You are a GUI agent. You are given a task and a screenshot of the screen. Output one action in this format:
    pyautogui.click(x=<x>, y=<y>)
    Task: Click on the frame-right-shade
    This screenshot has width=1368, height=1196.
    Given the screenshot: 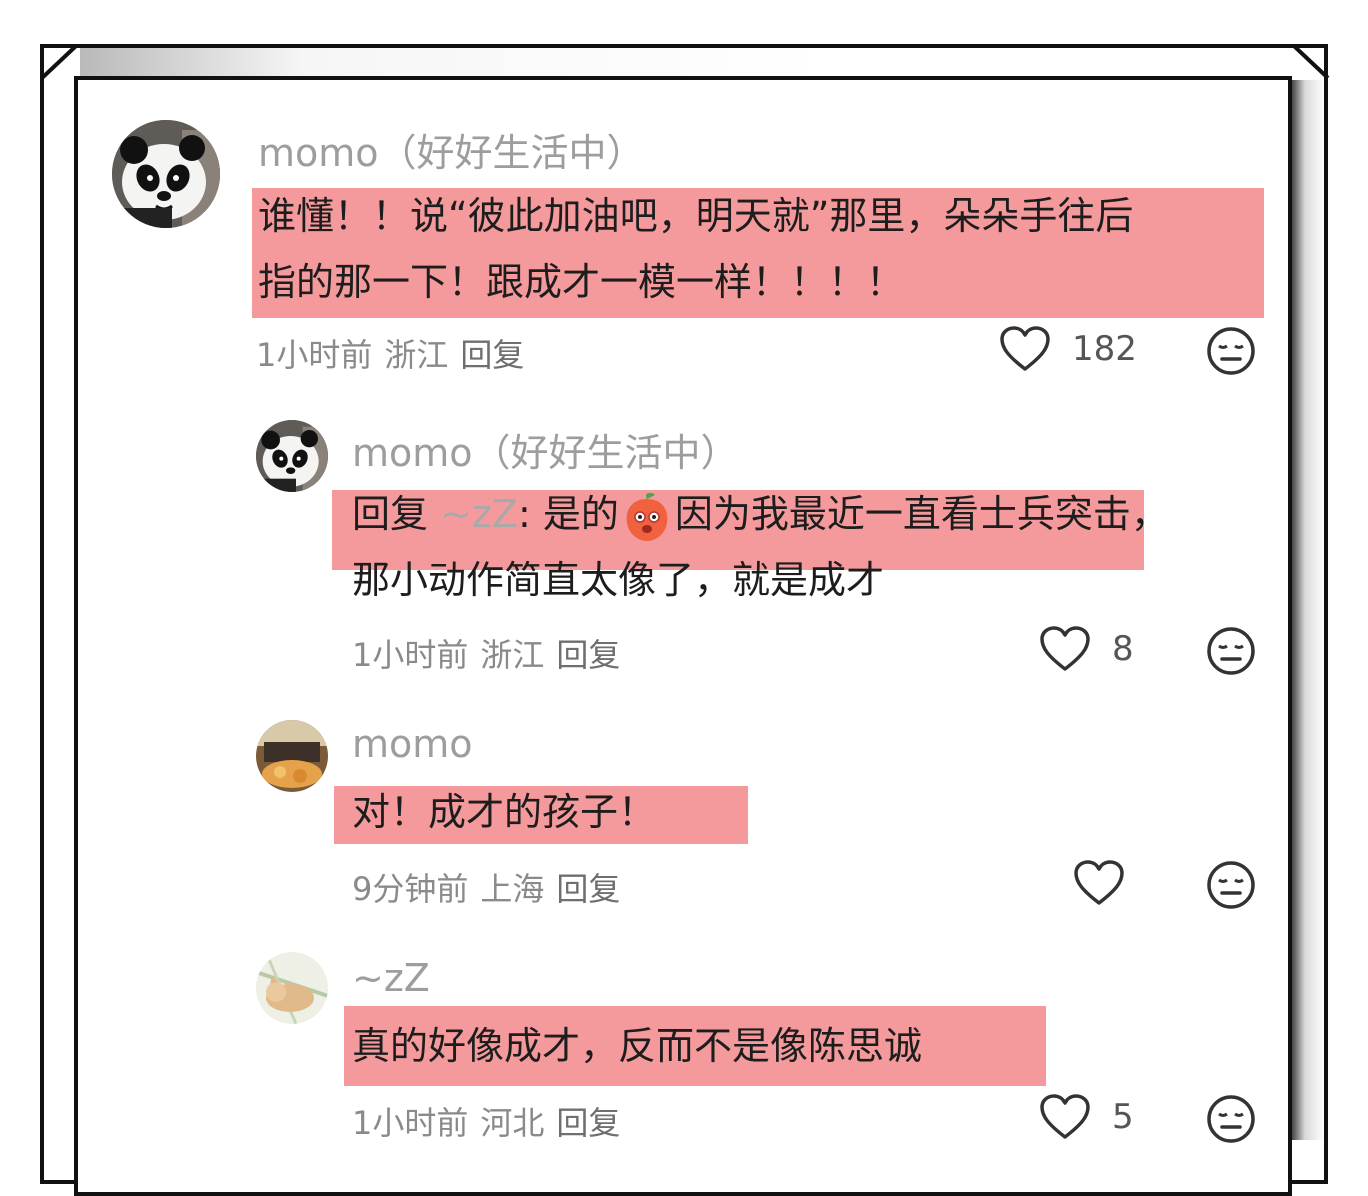 What is the action you would take?
    pyautogui.click(x=1308, y=610)
    